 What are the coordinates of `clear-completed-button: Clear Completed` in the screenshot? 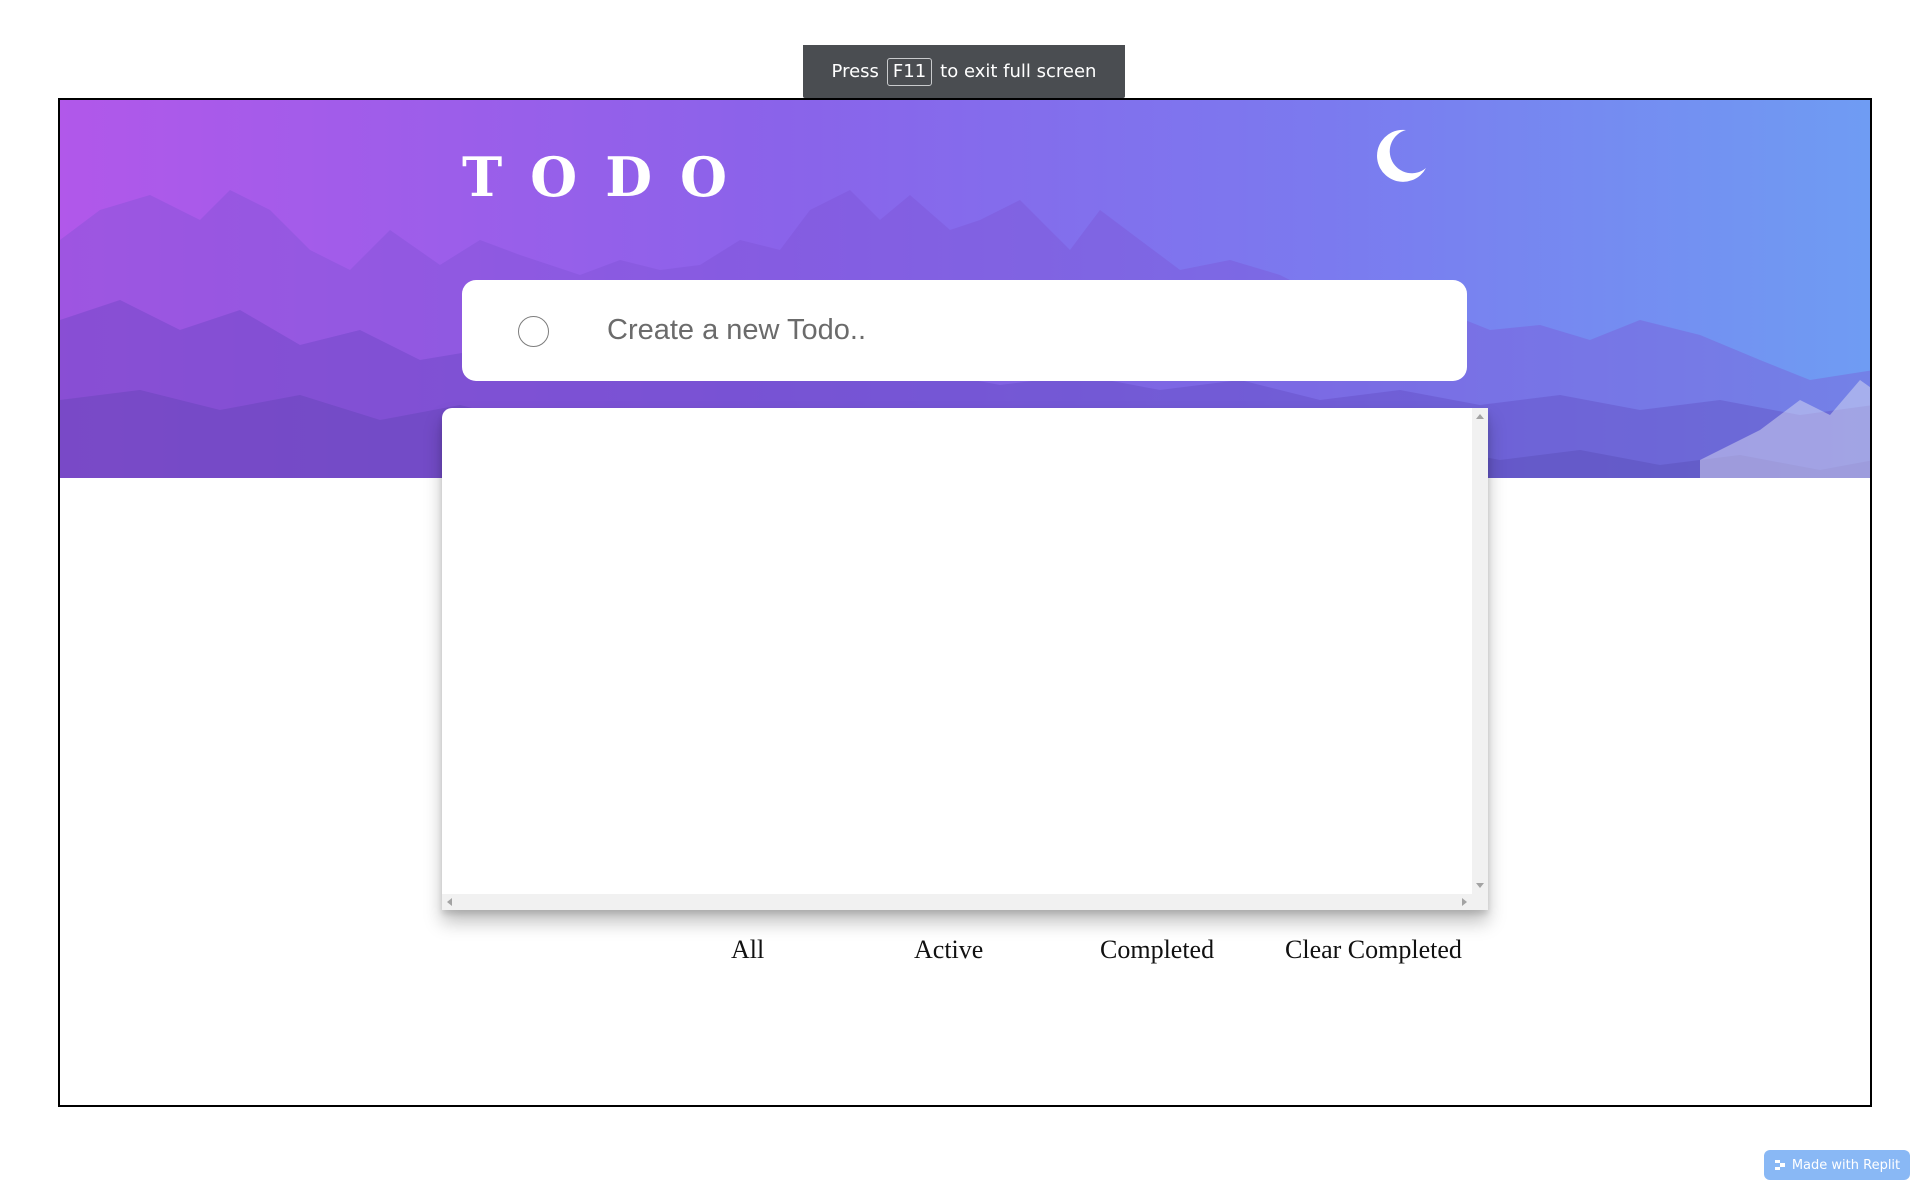 It's located at (1373, 950).